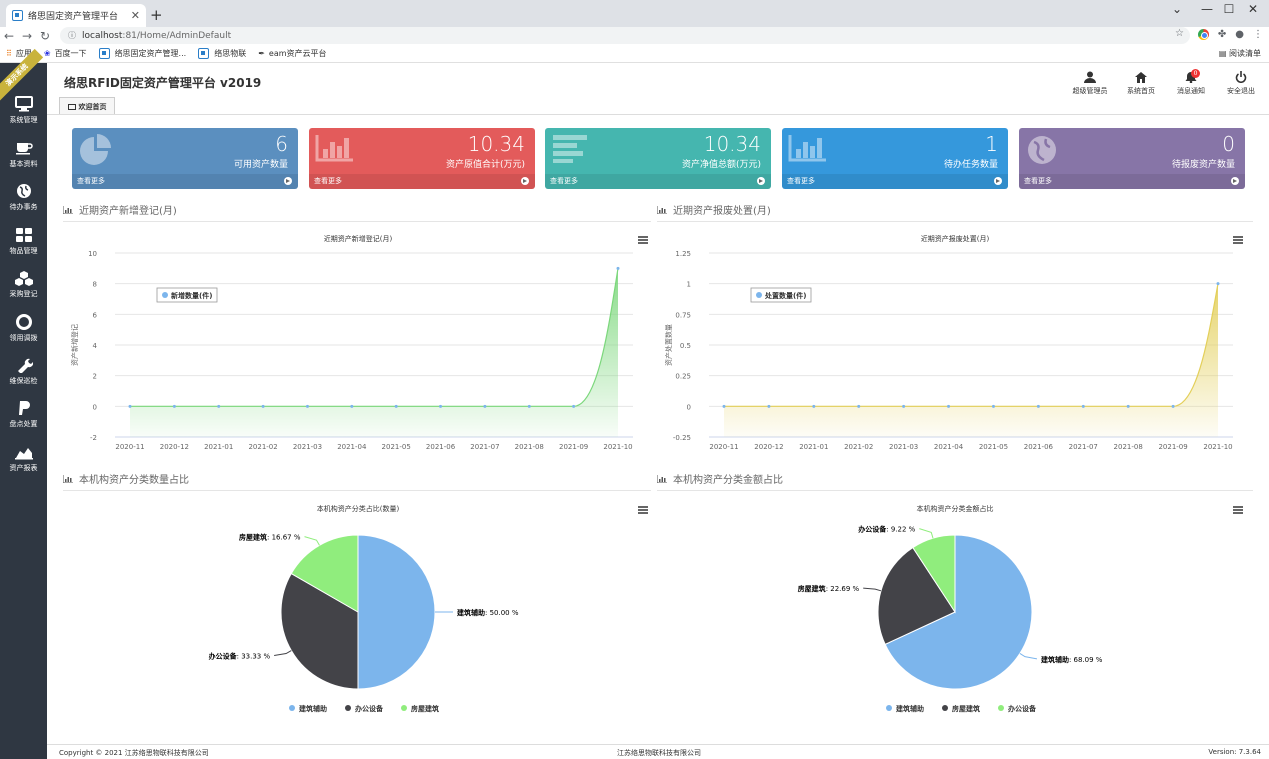 The height and width of the screenshot is (759, 1269). What do you see at coordinates (1090, 83) in the screenshot?
I see `user-button: 超级管理员` at bounding box center [1090, 83].